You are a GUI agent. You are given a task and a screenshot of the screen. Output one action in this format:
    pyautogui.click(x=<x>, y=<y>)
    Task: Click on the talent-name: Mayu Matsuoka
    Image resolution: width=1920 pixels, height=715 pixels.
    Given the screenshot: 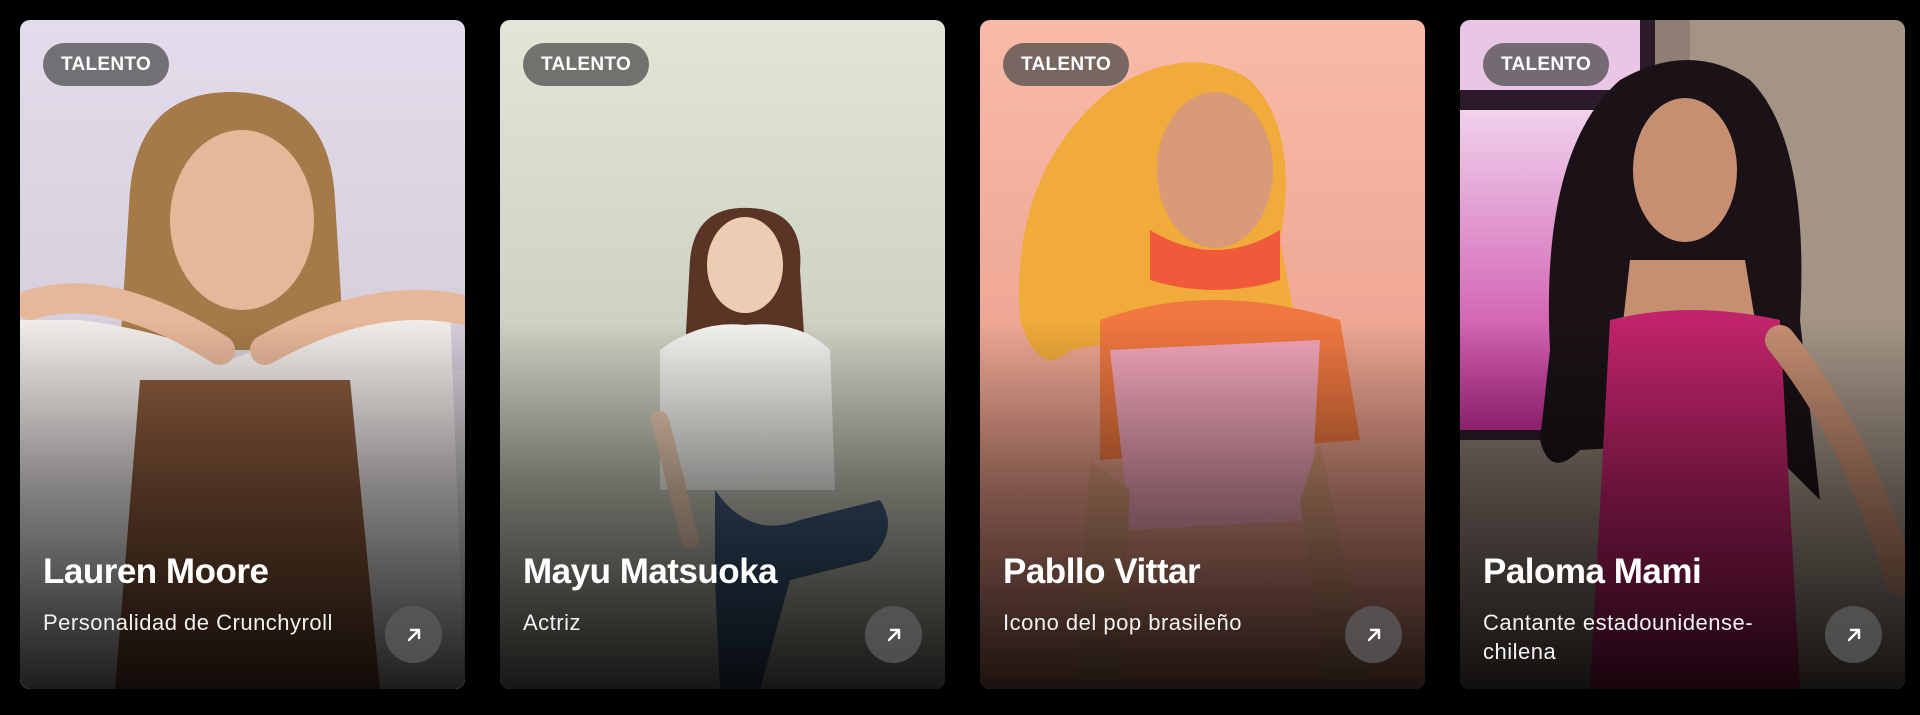 What is the action you would take?
    pyautogui.click(x=650, y=571)
    